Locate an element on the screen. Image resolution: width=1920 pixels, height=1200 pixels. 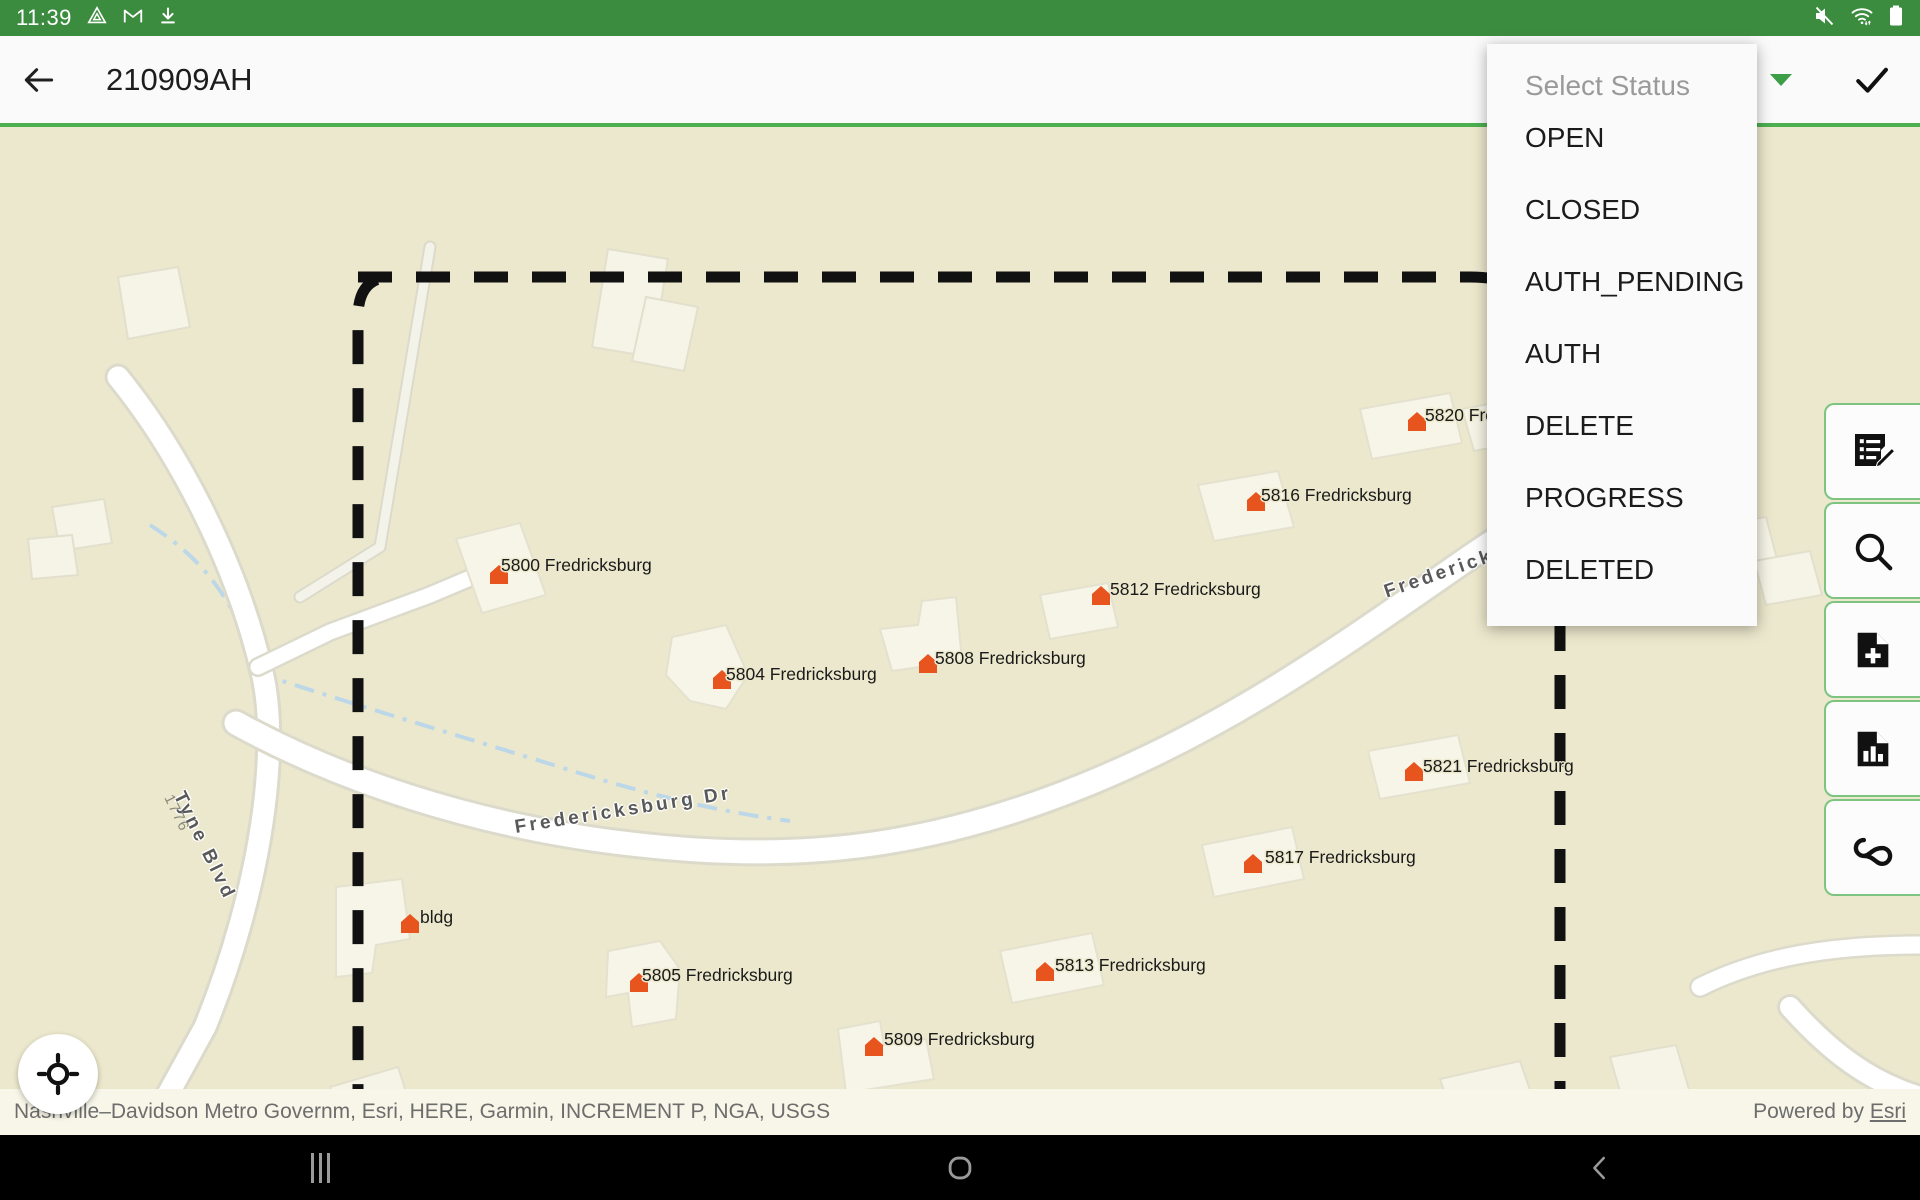
status-bar-clock: 11:39 is located at coordinates (44, 17).